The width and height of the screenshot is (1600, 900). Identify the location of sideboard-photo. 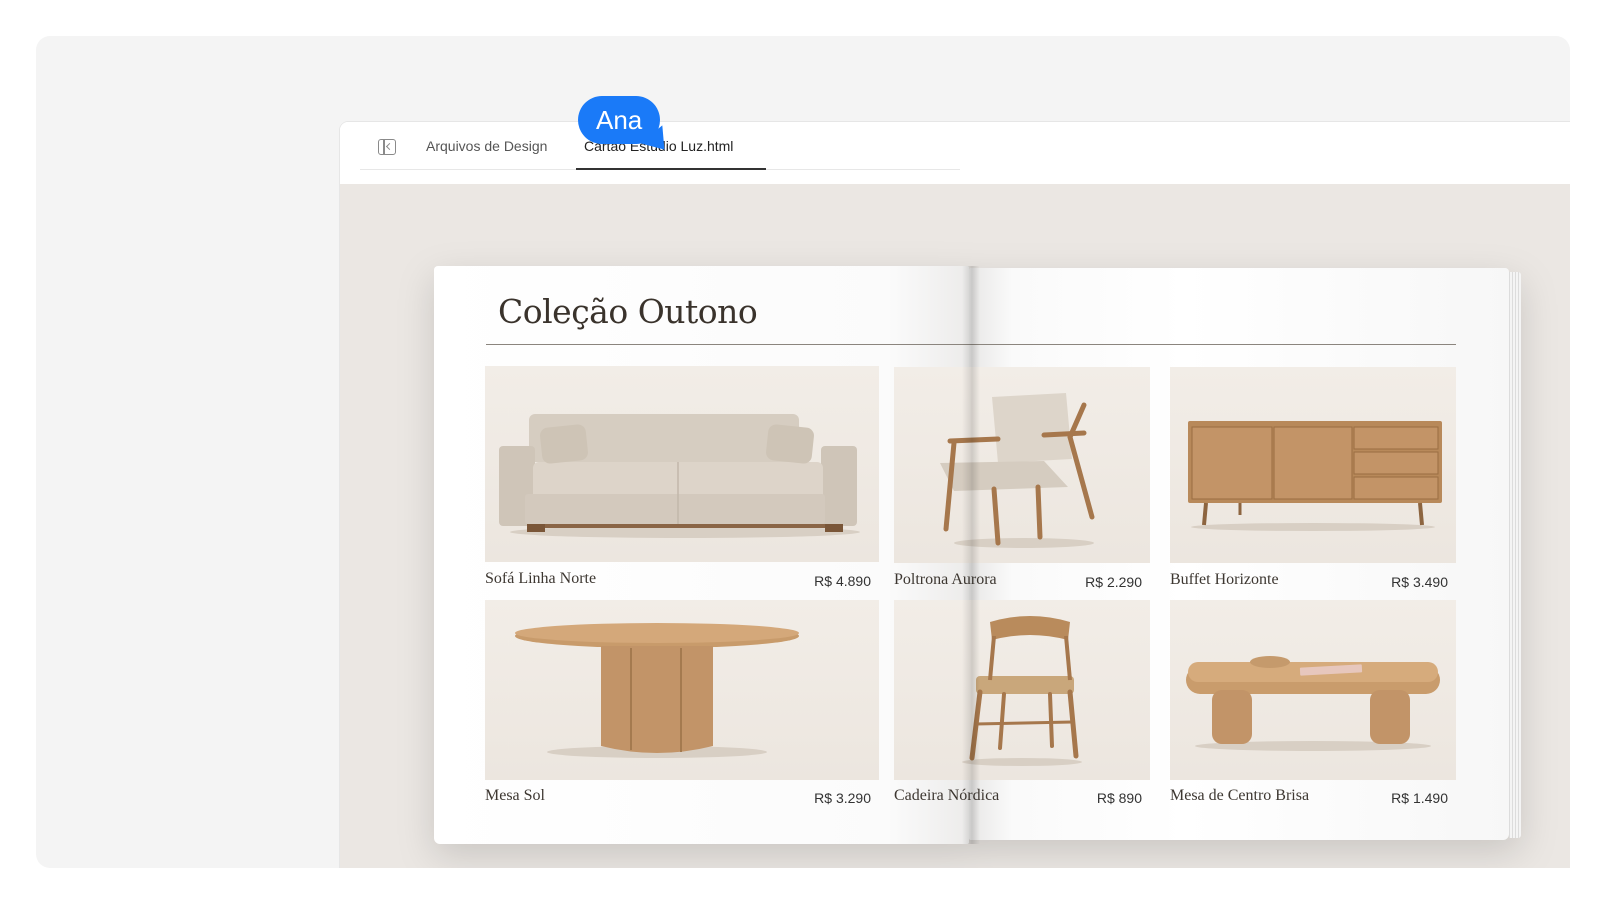
(1313, 465).